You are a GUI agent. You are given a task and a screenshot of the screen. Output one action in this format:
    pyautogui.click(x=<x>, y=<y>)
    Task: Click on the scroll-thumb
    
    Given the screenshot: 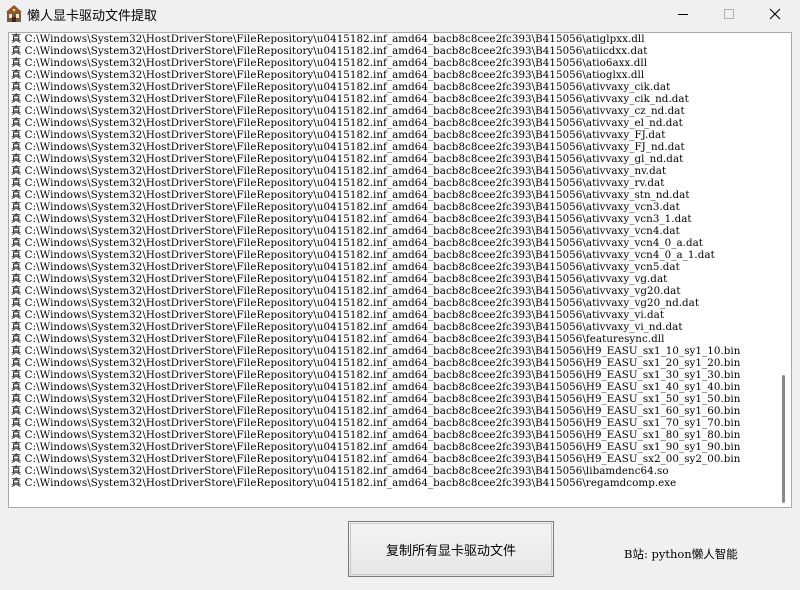 What is the action you would take?
    pyautogui.click(x=783, y=439)
    